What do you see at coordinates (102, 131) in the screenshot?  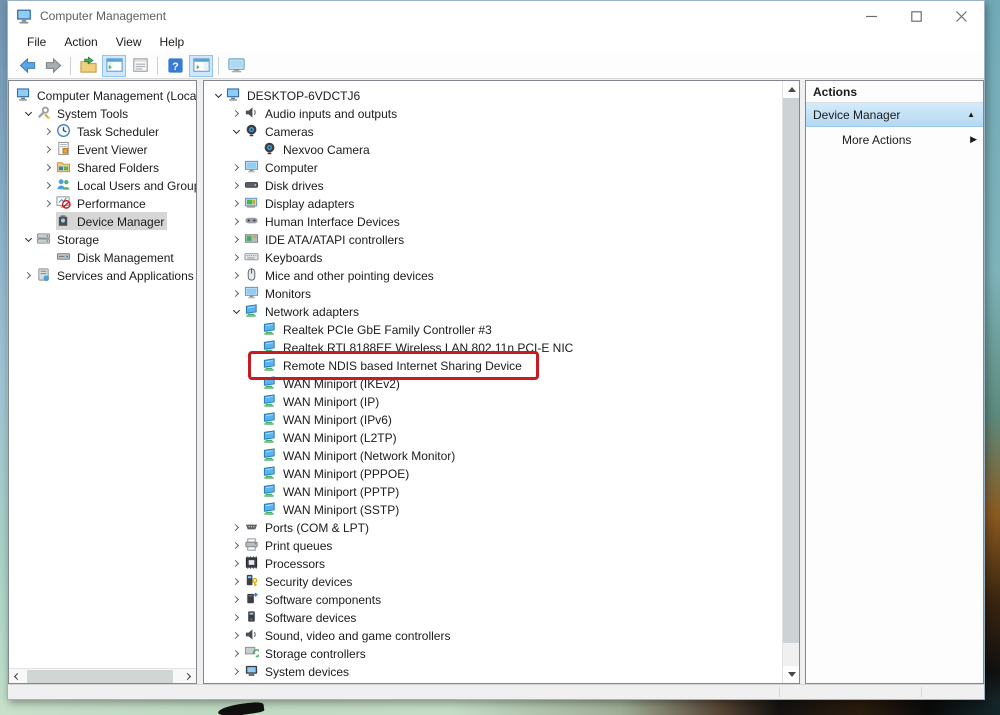 I see `tree-item-task-scheduler: Task Scheduler` at bounding box center [102, 131].